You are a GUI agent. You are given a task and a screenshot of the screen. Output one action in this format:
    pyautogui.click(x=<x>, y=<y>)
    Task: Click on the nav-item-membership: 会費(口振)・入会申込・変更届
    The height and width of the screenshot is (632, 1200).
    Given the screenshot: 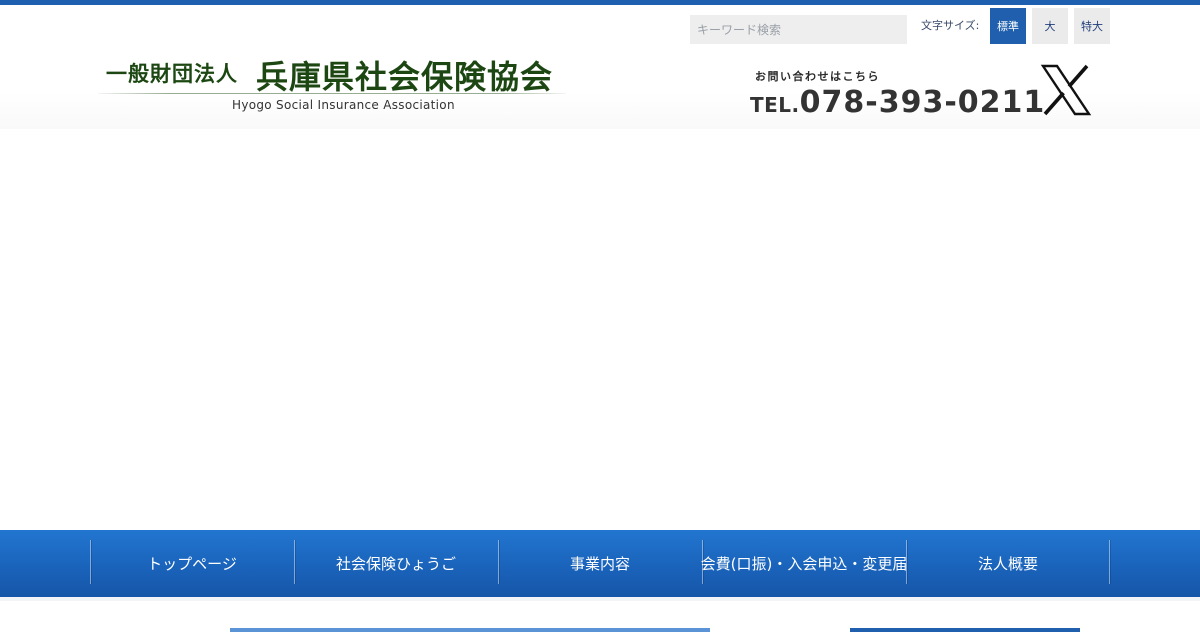 What is the action you would take?
    pyautogui.click(x=804, y=563)
    